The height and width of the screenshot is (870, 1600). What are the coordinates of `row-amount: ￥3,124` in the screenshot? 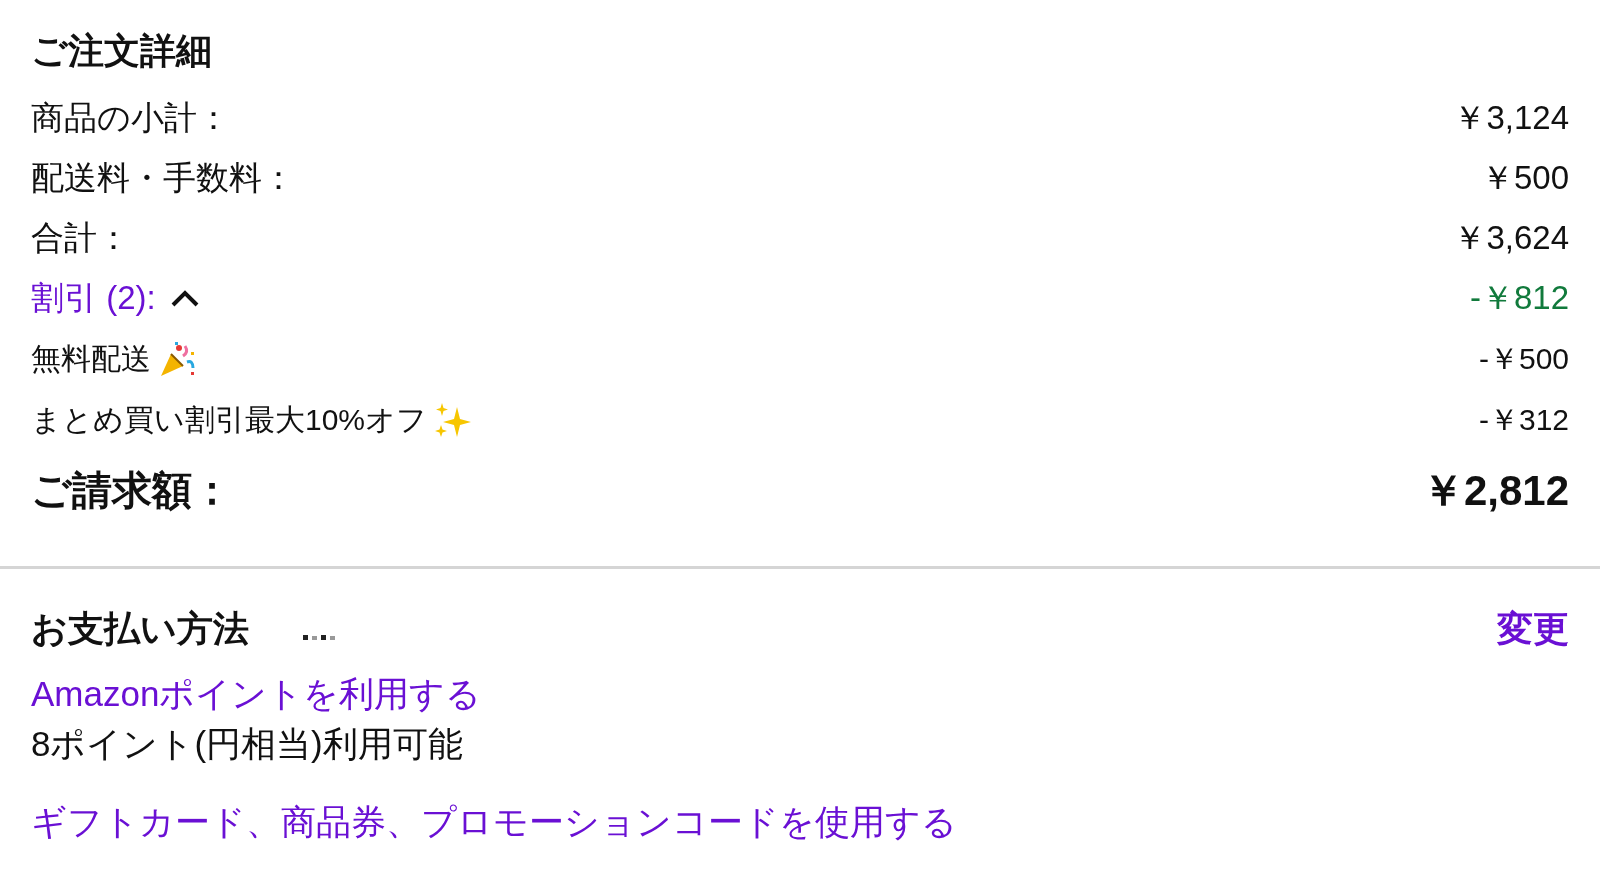 It's located at (1511, 118).